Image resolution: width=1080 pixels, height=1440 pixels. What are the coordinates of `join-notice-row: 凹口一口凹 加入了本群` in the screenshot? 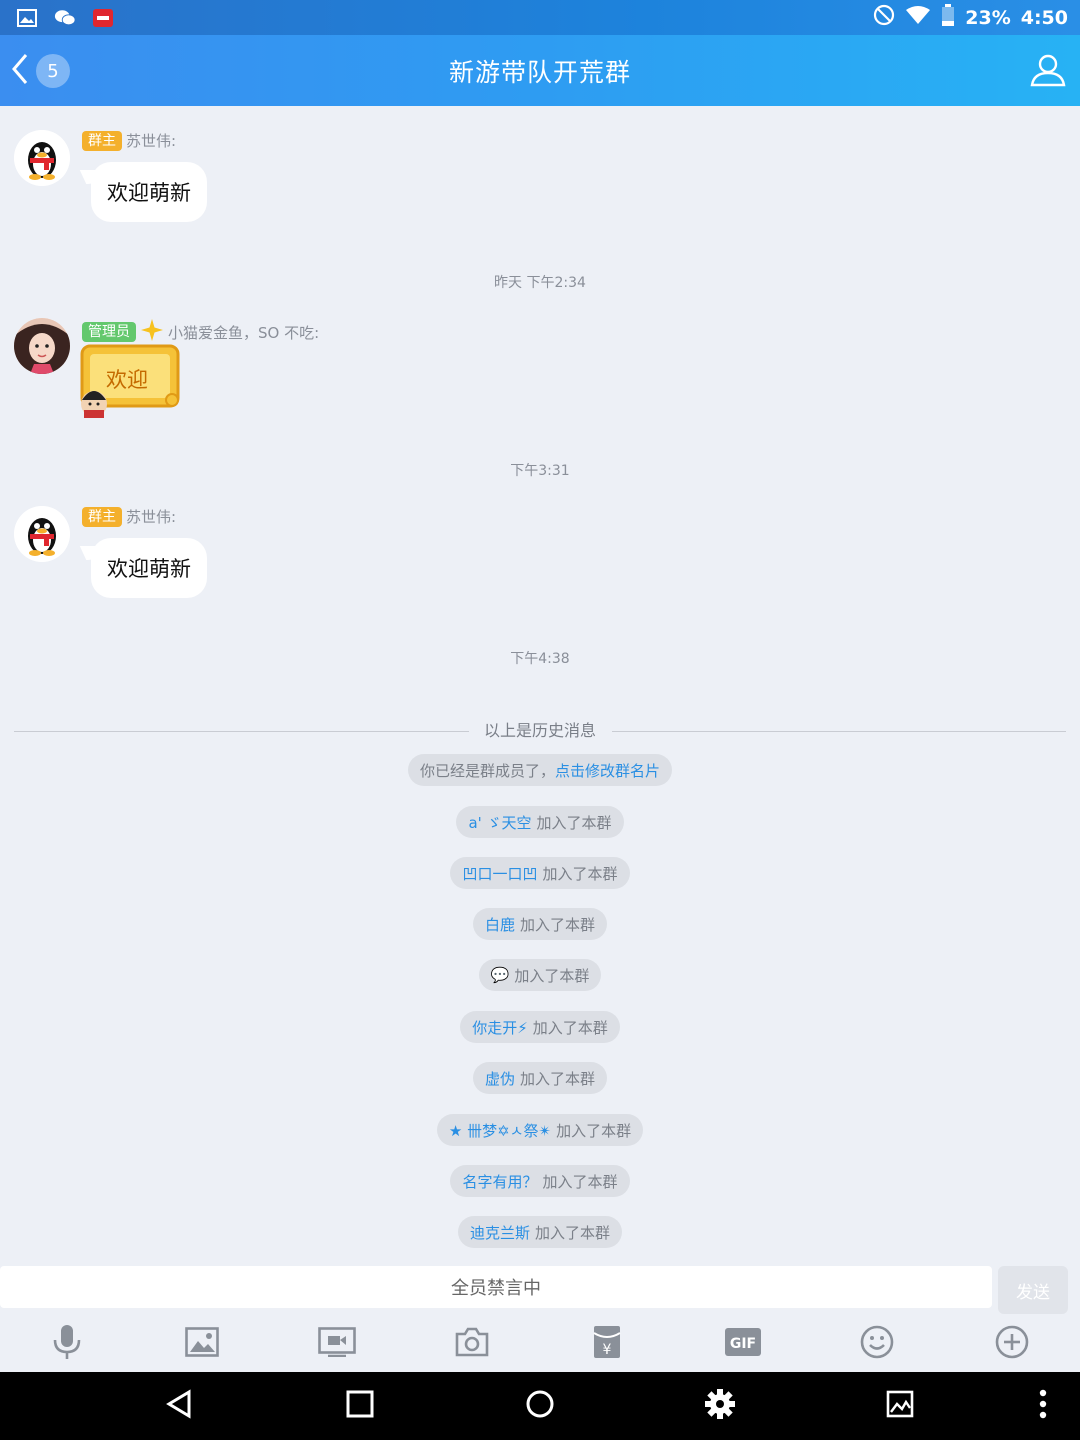 It's located at (540, 873).